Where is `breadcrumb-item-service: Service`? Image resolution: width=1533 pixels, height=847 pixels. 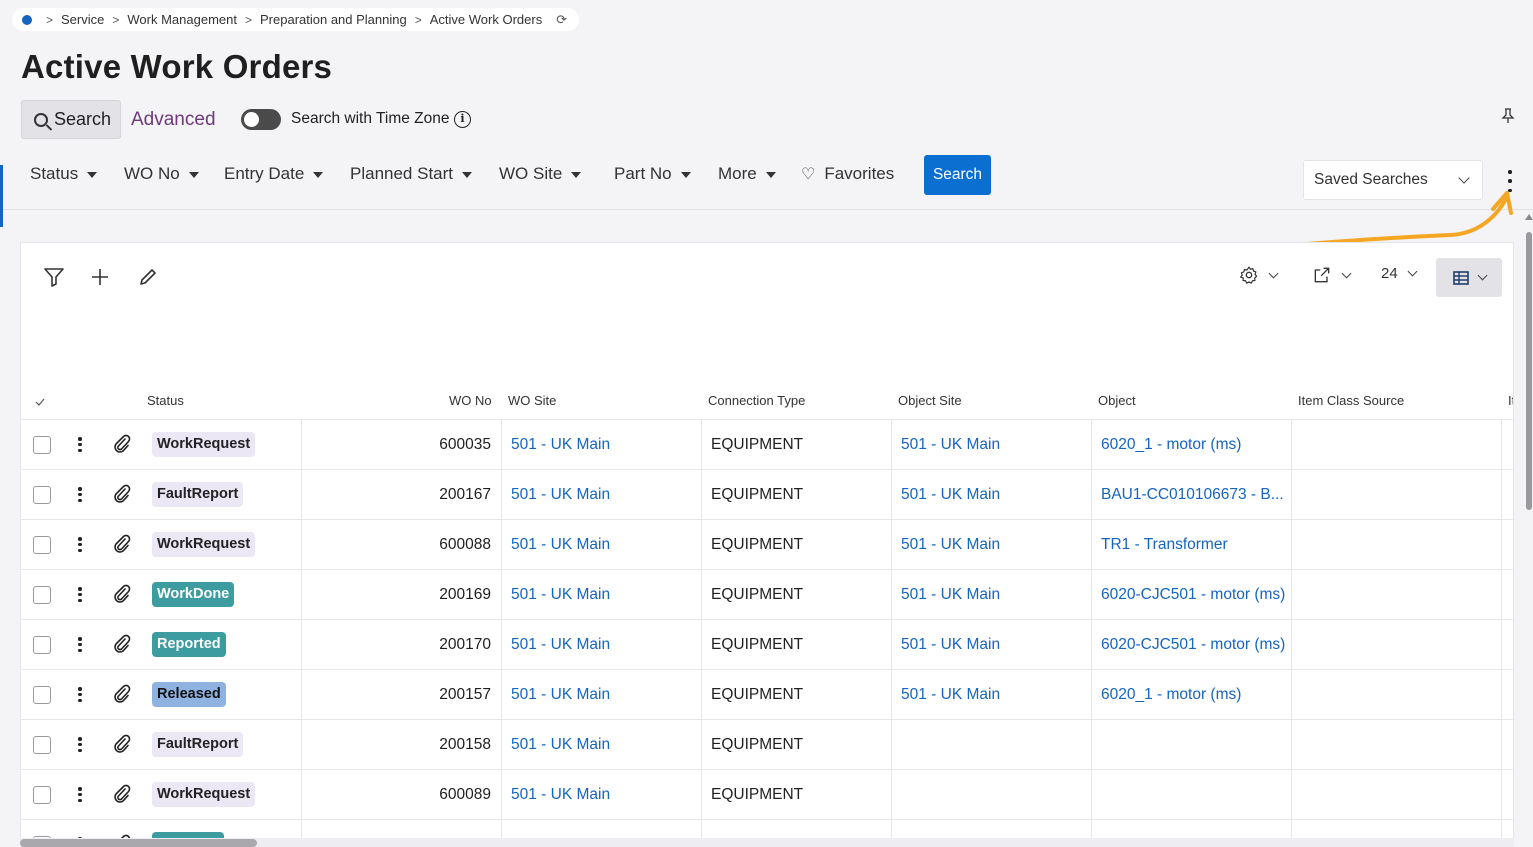 breadcrumb-item-service: Service is located at coordinates (82, 19).